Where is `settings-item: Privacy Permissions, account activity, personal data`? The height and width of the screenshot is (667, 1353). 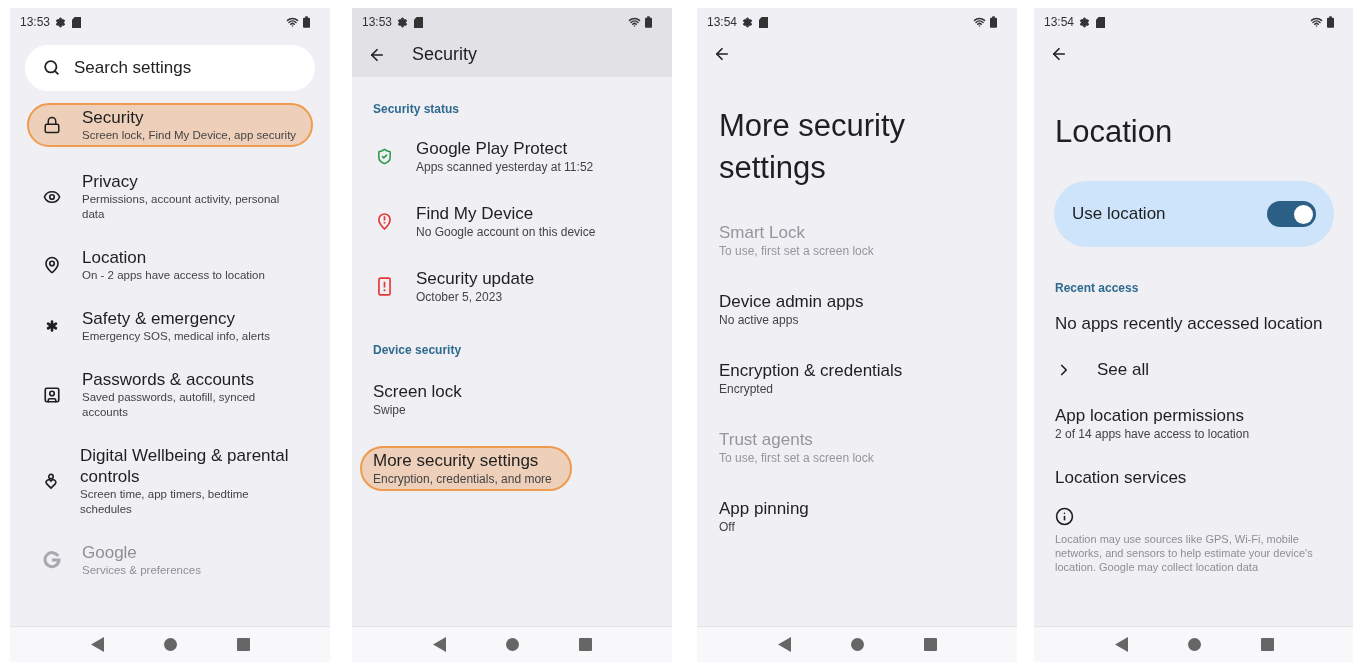 settings-item: Privacy Permissions, account activity, personal data is located at coordinates (170, 196).